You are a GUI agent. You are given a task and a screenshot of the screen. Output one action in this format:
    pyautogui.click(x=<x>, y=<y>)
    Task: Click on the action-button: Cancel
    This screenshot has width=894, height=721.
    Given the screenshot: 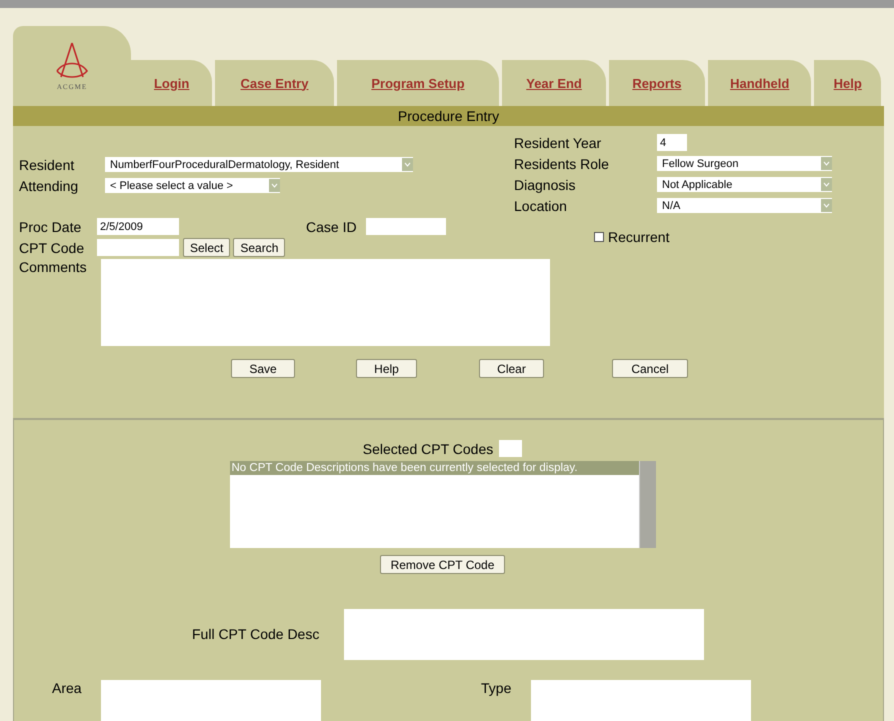 What is the action you would take?
    pyautogui.click(x=650, y=368)
    